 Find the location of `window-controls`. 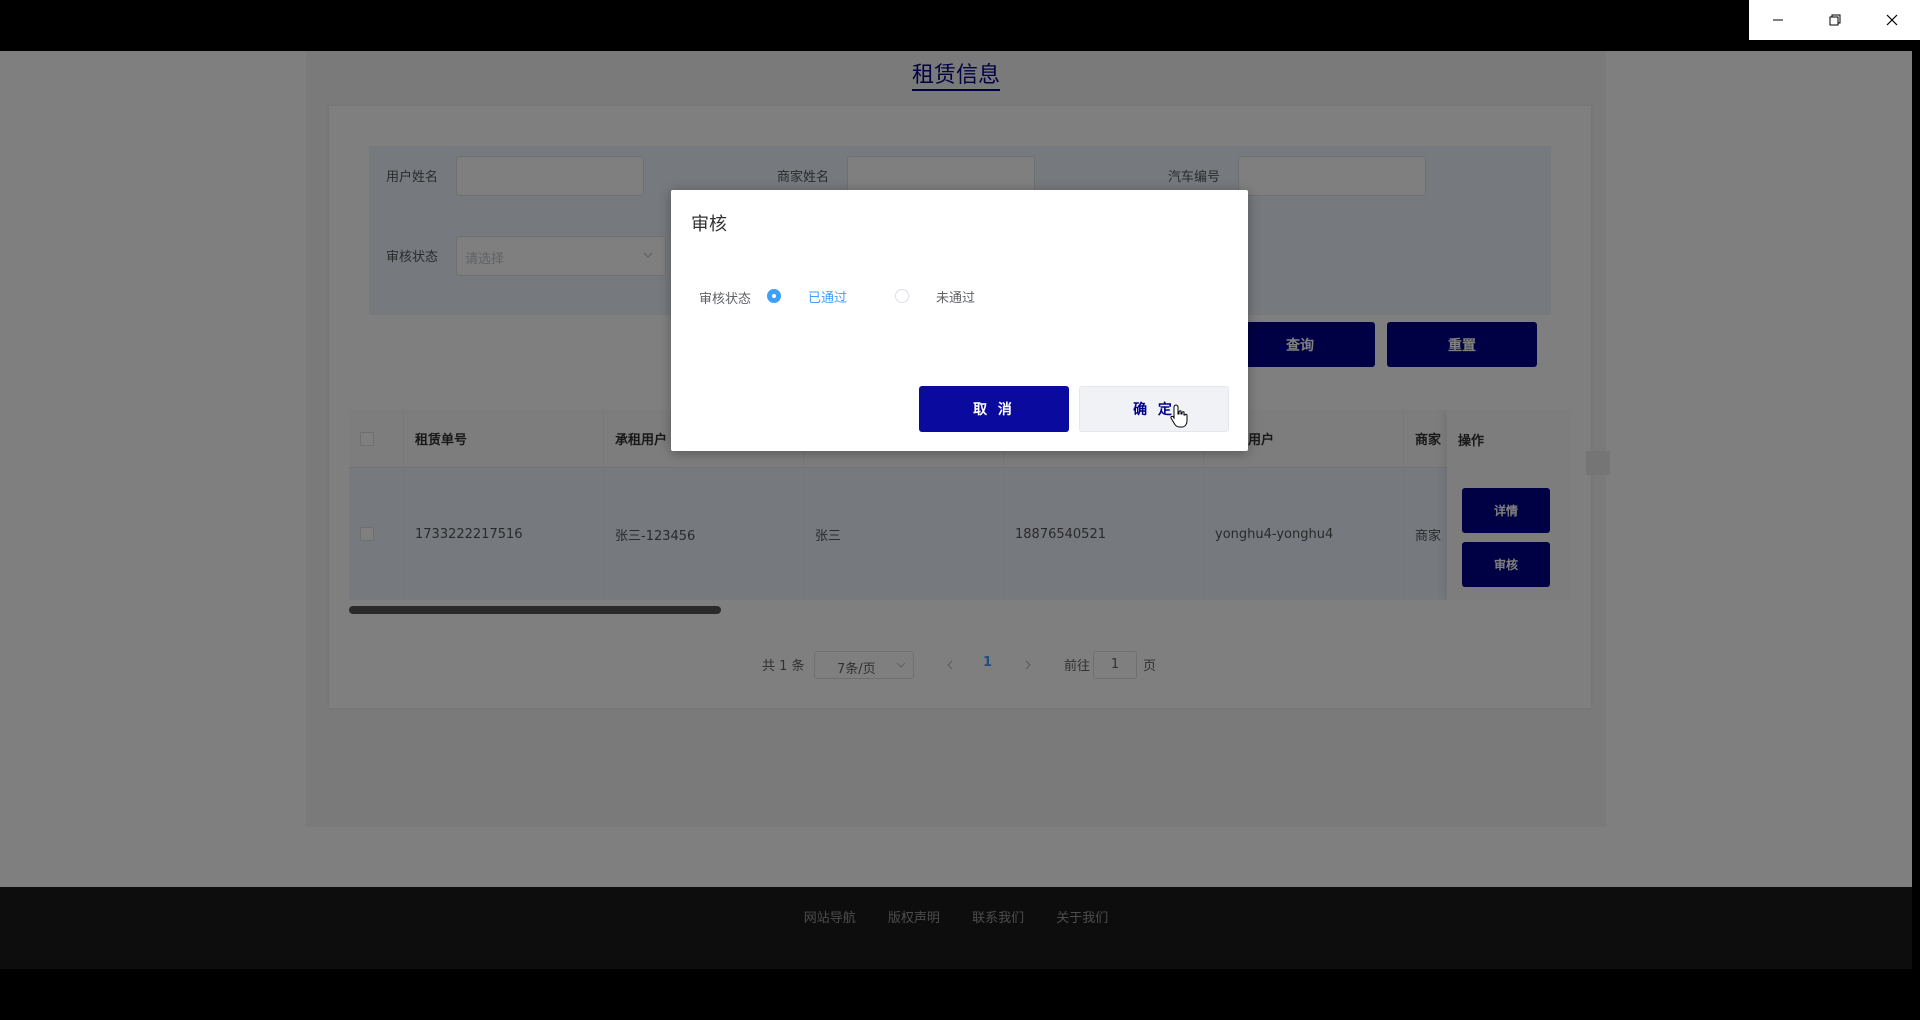

window-controls is located at coordinates (1834, 20).